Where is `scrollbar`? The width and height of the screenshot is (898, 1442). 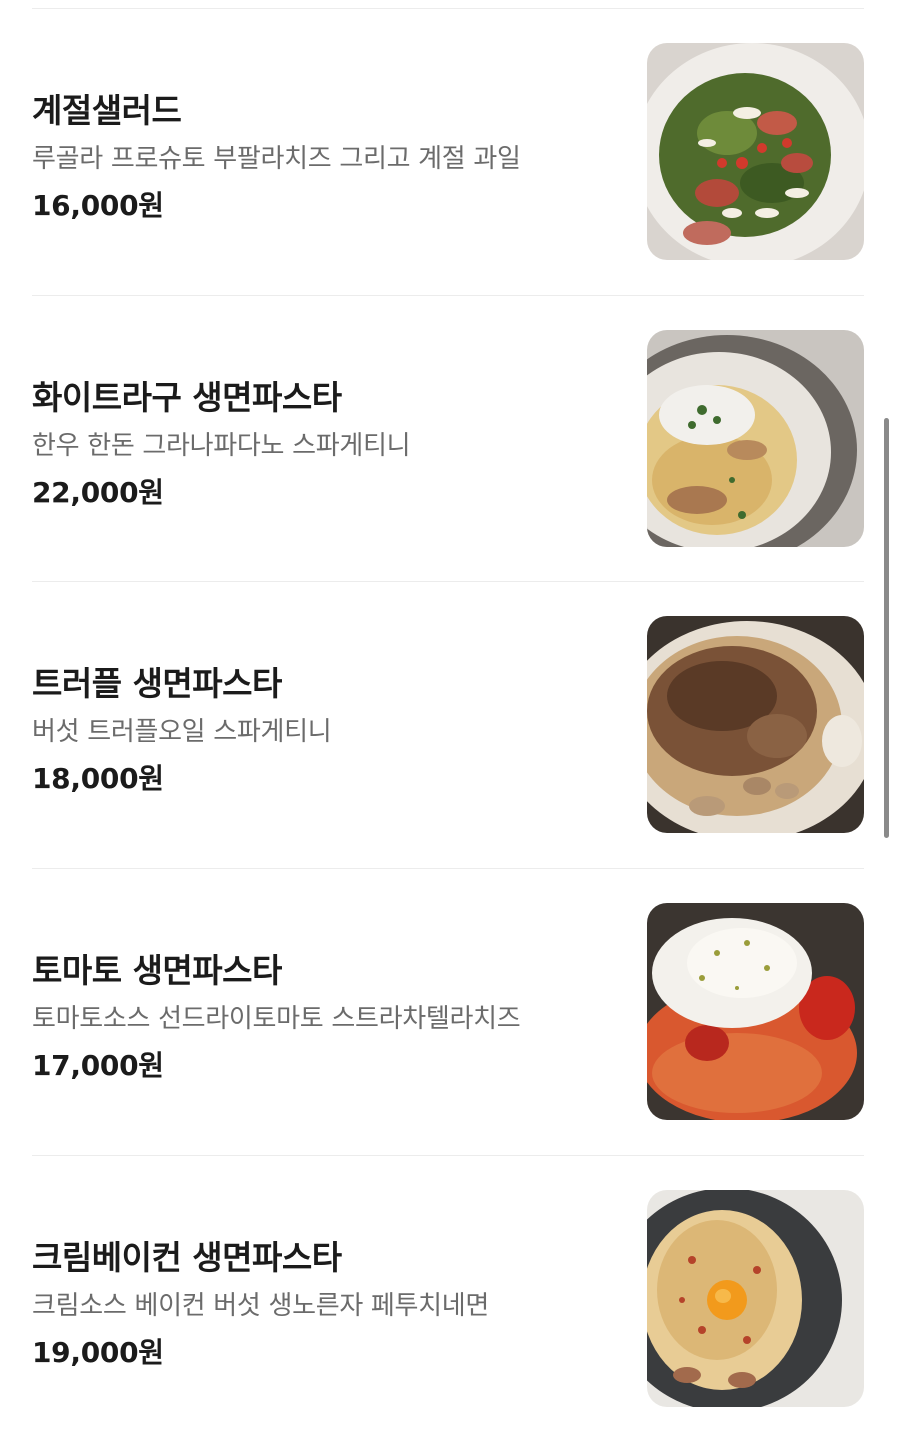
scrollbar is located at coordinates (886, 628).